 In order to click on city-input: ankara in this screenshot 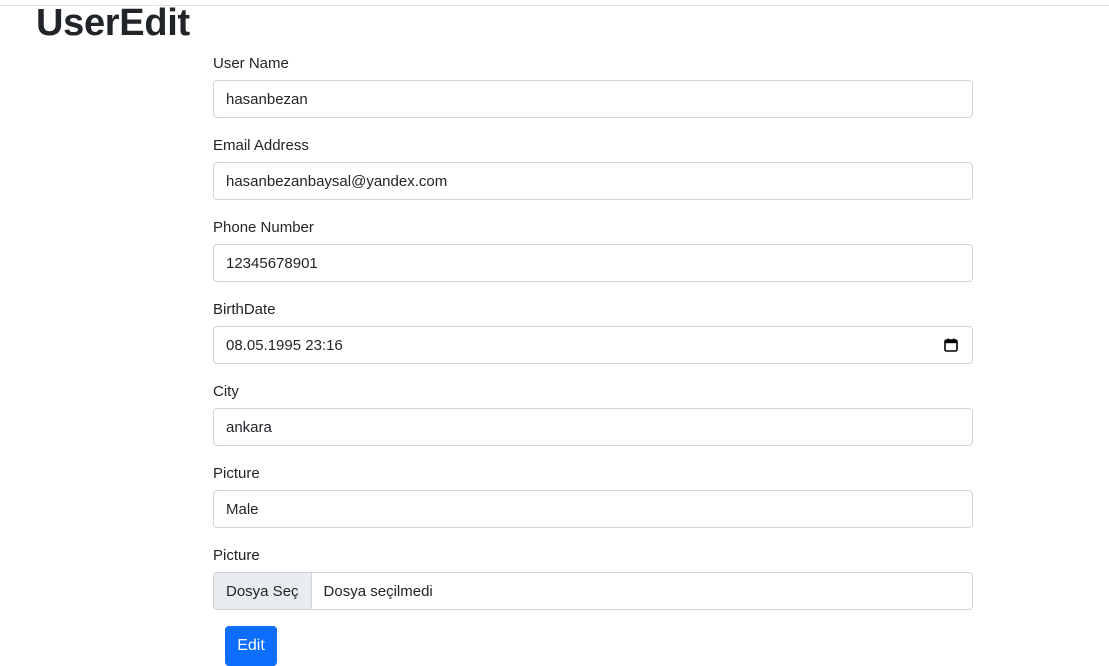, I will do `click(593, 427)`.